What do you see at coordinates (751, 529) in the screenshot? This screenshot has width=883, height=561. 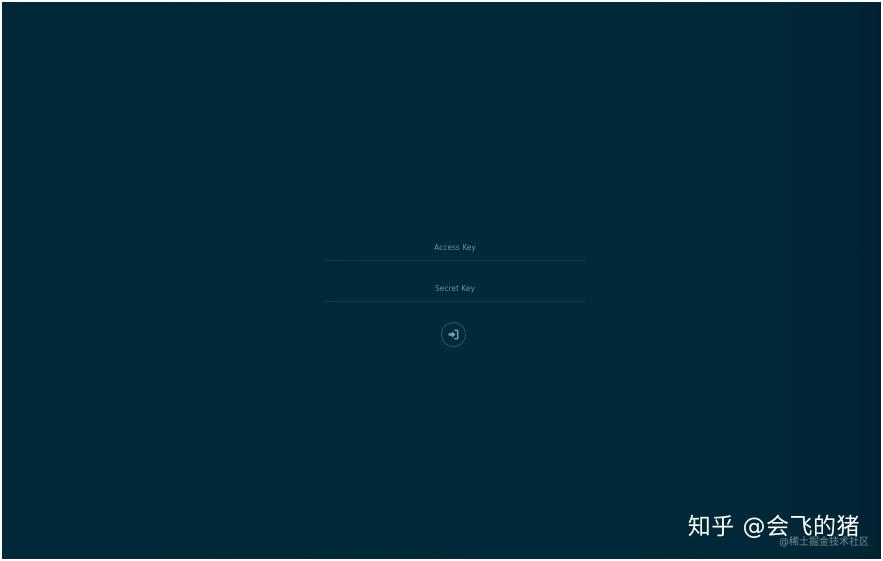 I see `watermark: 知乎 @会飞的猪 @稀土掘金技术社区` at bounding box center [751, 529].